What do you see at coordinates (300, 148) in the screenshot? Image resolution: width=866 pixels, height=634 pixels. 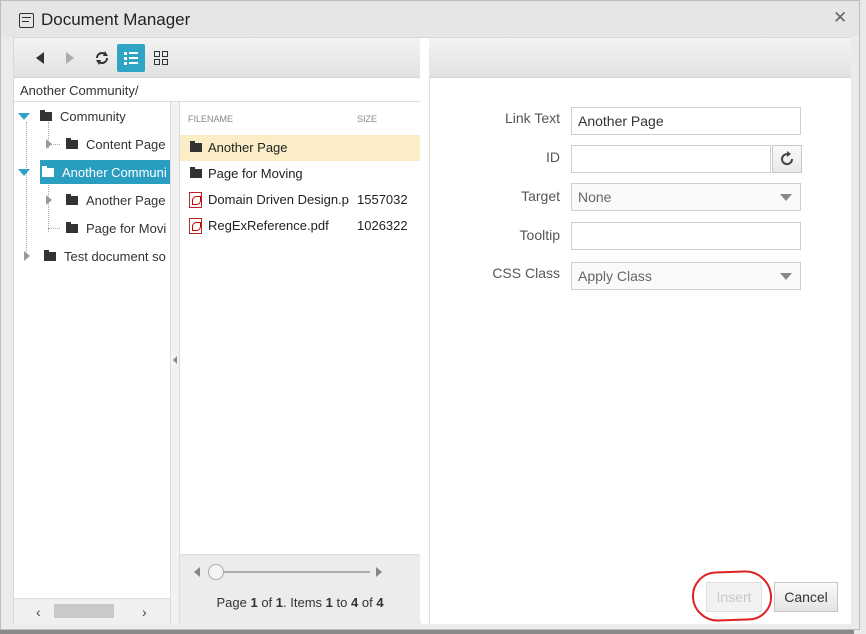 I see `file-row: Another Page` at bounding box center [300, 148].